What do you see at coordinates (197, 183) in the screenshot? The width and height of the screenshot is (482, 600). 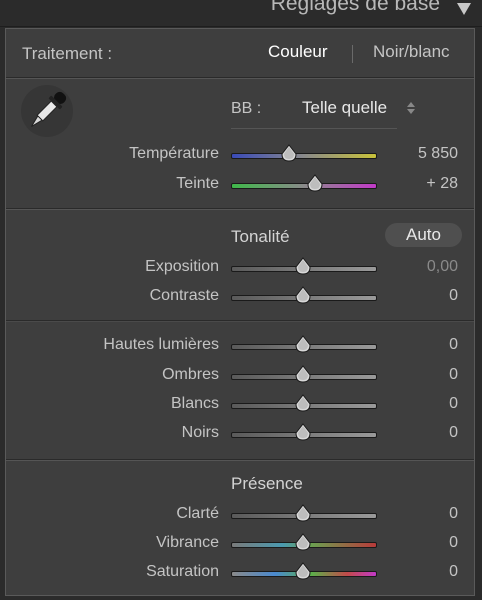 I see `tint-label: Teinte` at bounding box center [197, 183].